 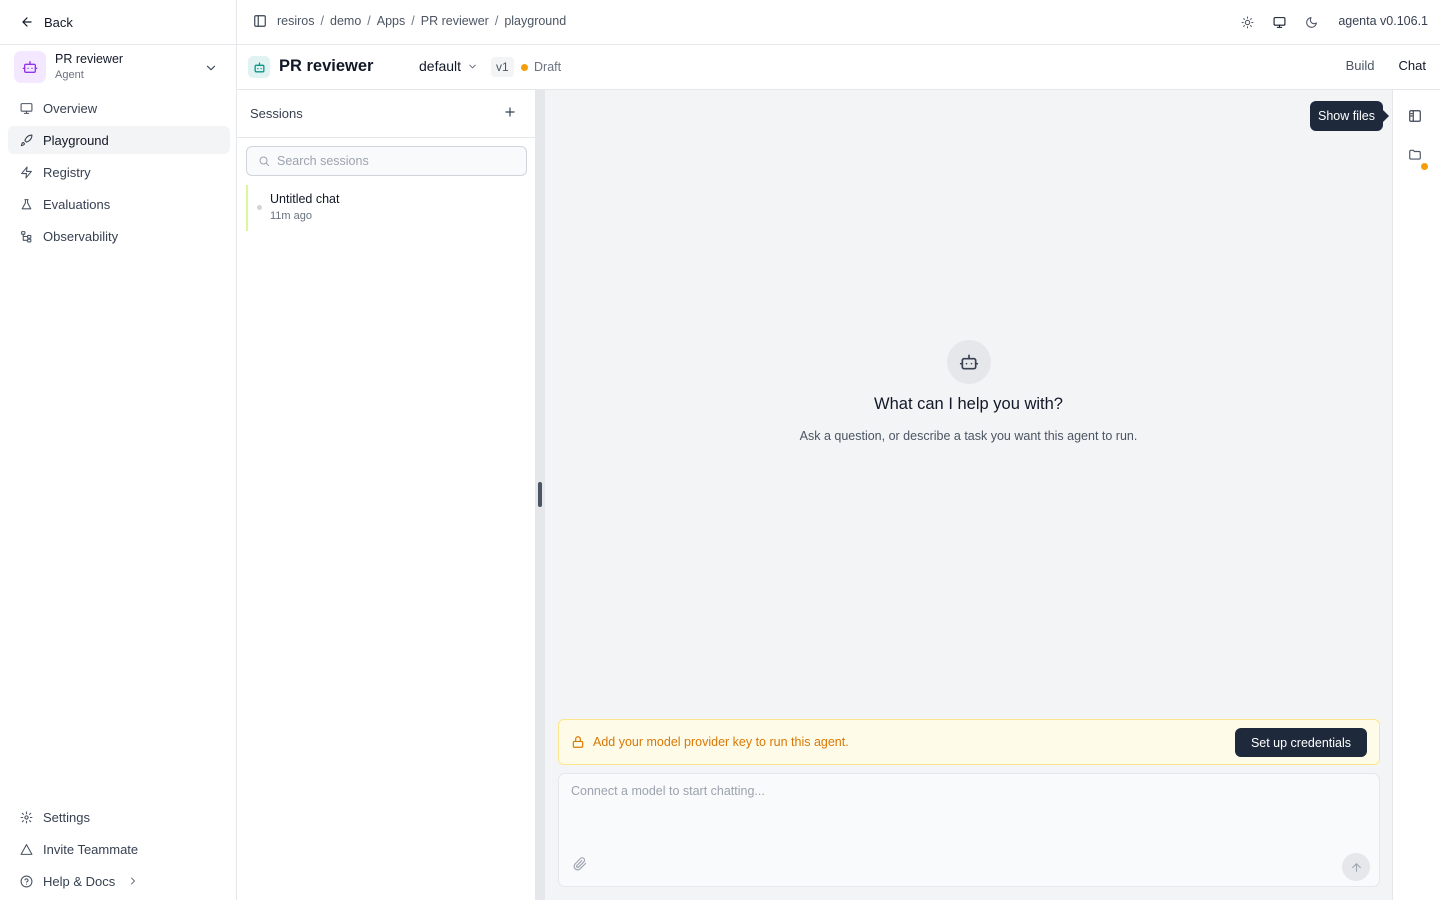 I want to click on sidebar-item-label: Help & Docs, so click(x=79, y=881).